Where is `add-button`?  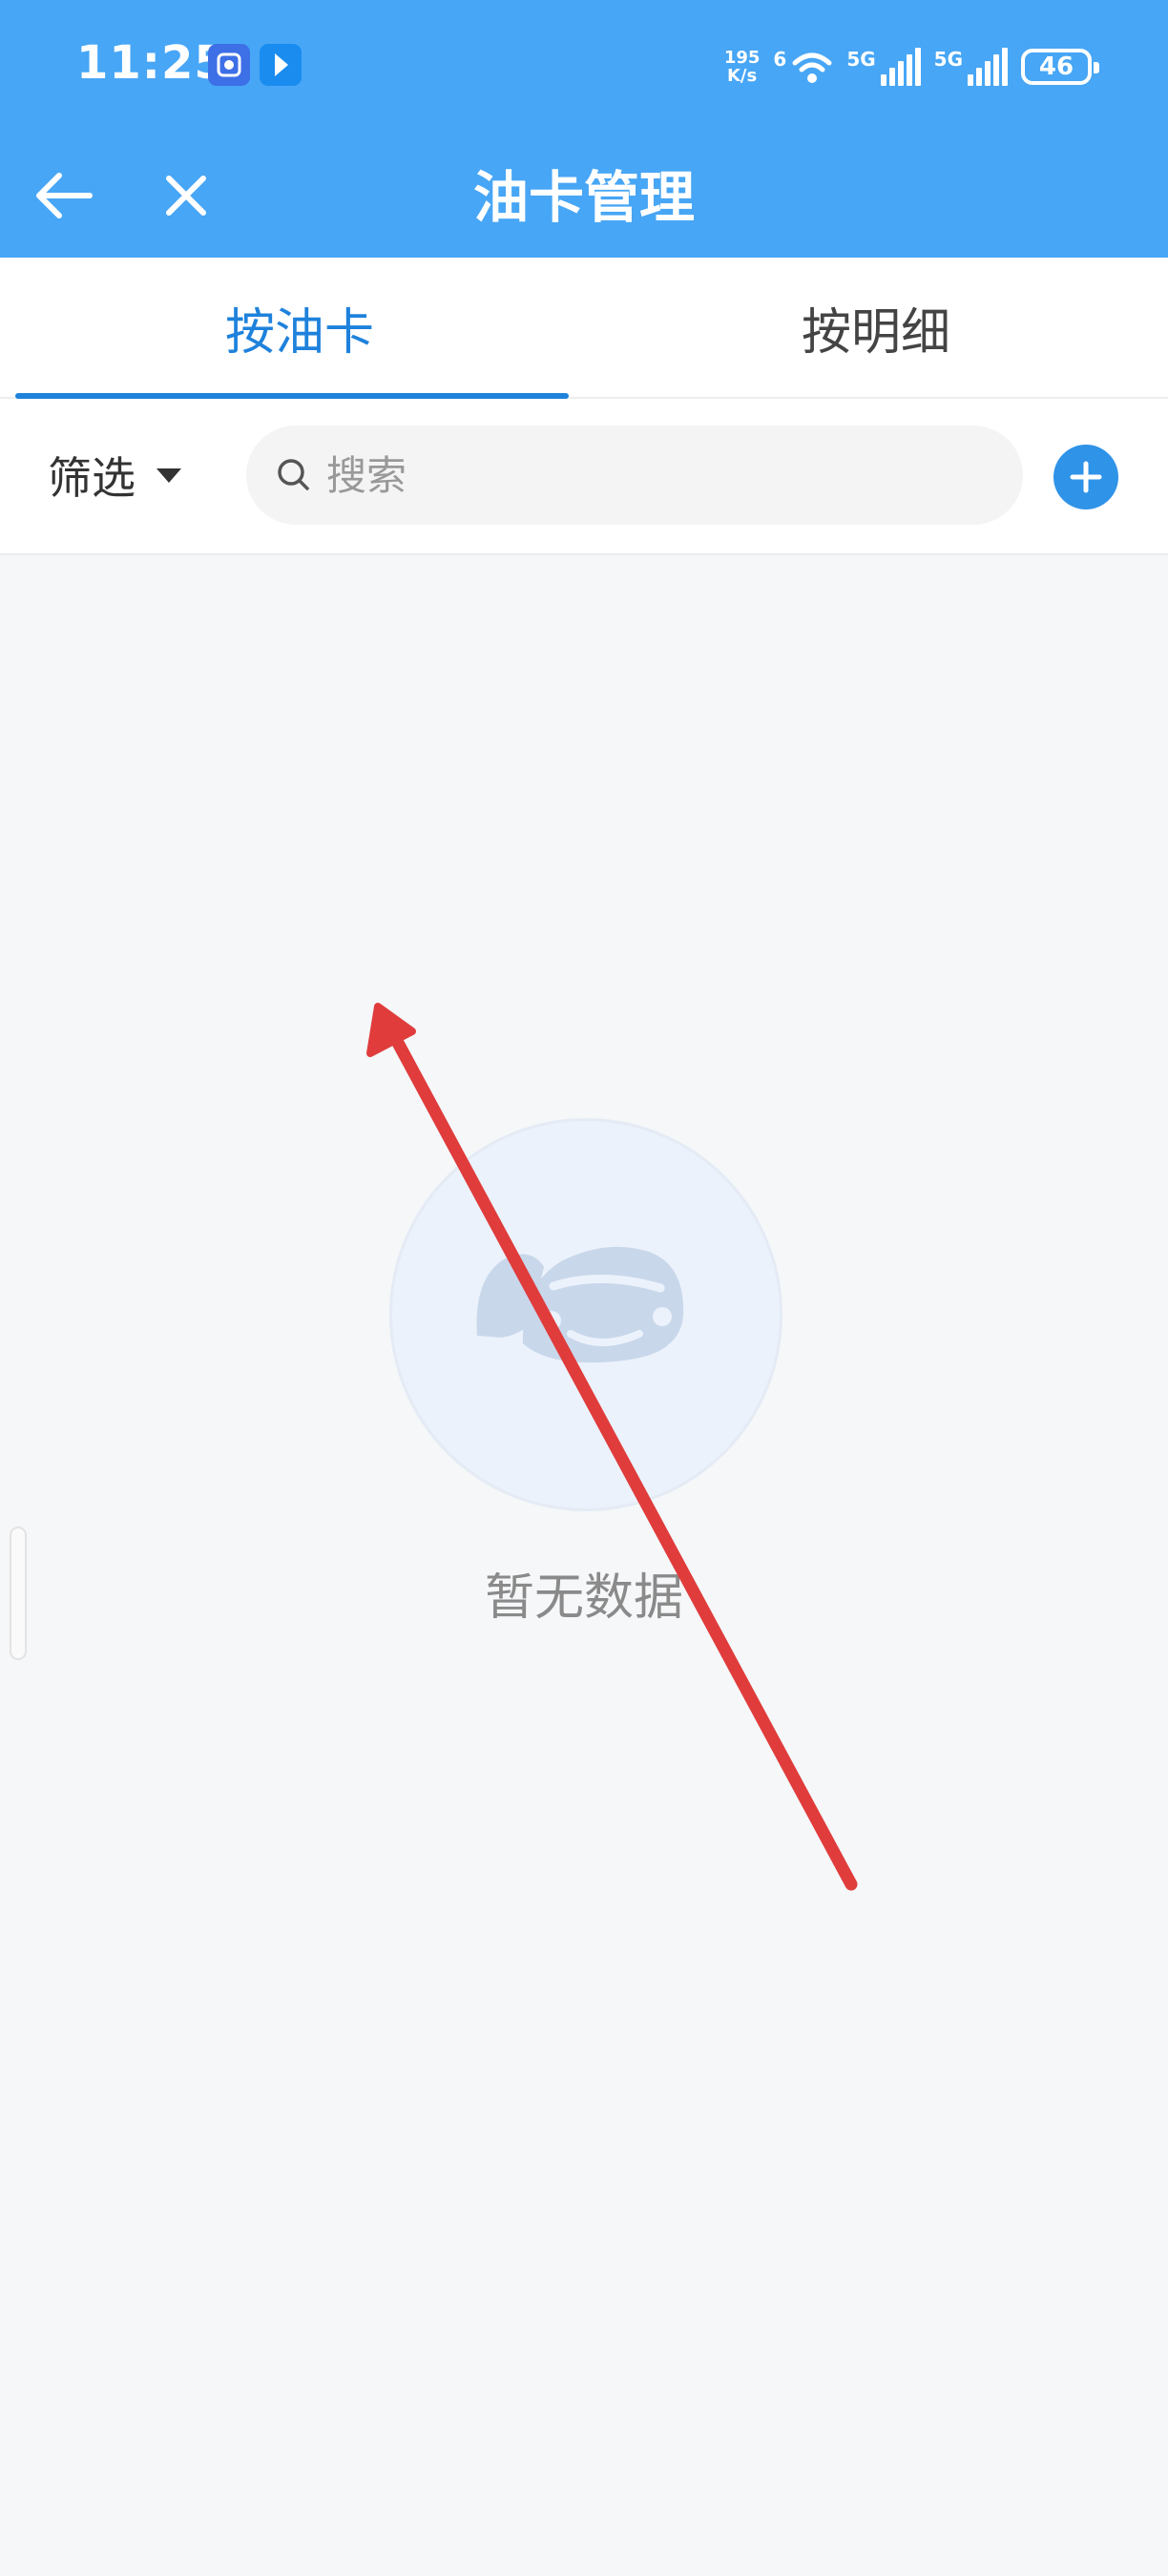 add-button is located at coordinates (1085, 477).